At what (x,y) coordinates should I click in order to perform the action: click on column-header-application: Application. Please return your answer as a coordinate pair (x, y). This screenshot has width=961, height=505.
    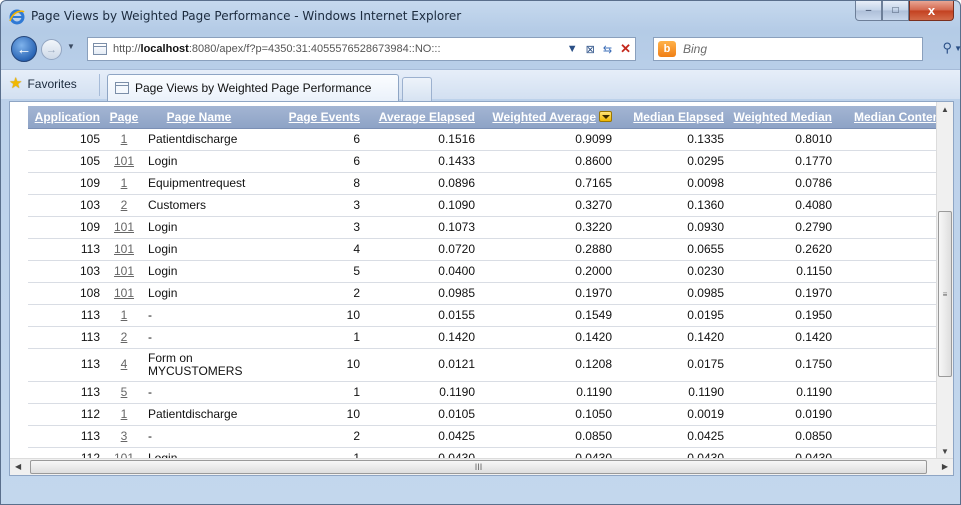
    Looking at the image, I should click on (66, 117).